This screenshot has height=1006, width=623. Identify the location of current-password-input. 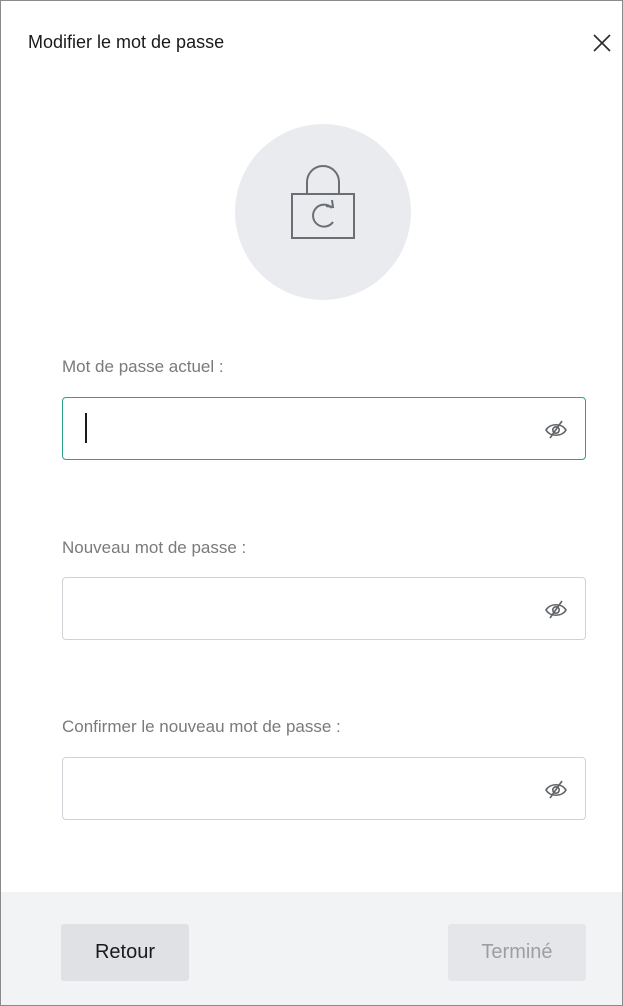
(301, 428).